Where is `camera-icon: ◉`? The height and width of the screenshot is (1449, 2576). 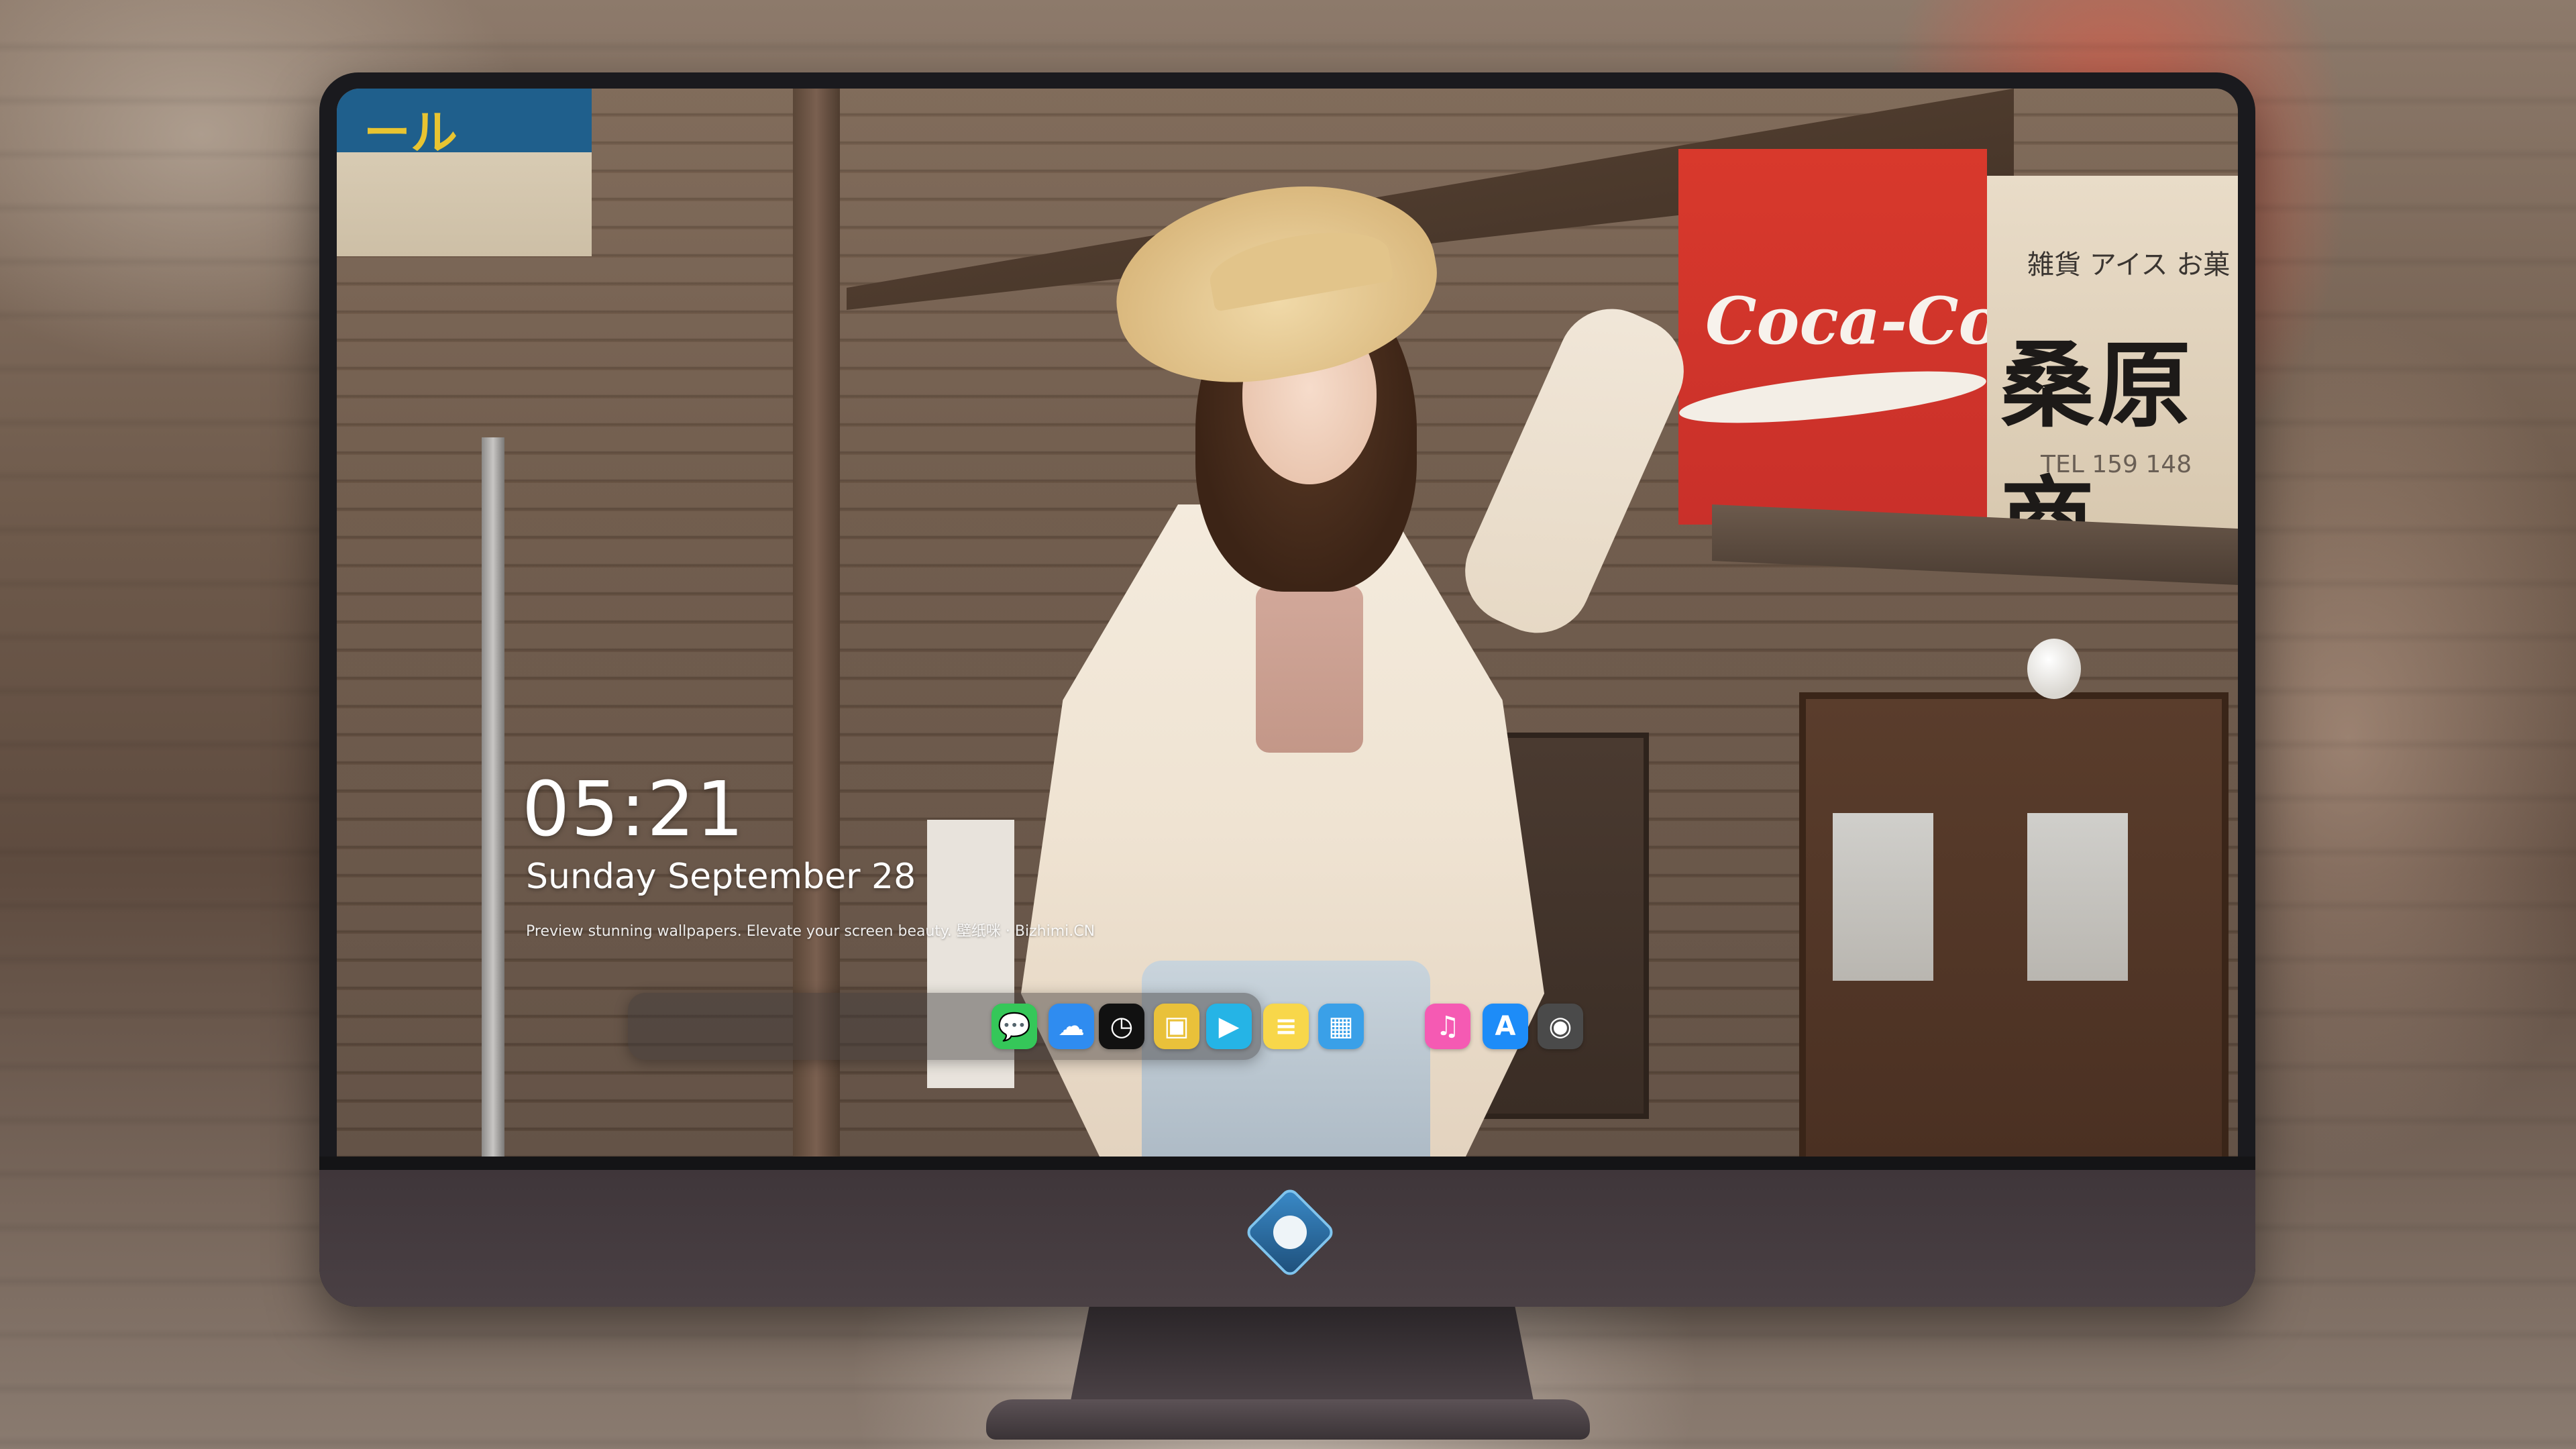
camera-icon: ◉ is located at coordinates (1560, 1026).